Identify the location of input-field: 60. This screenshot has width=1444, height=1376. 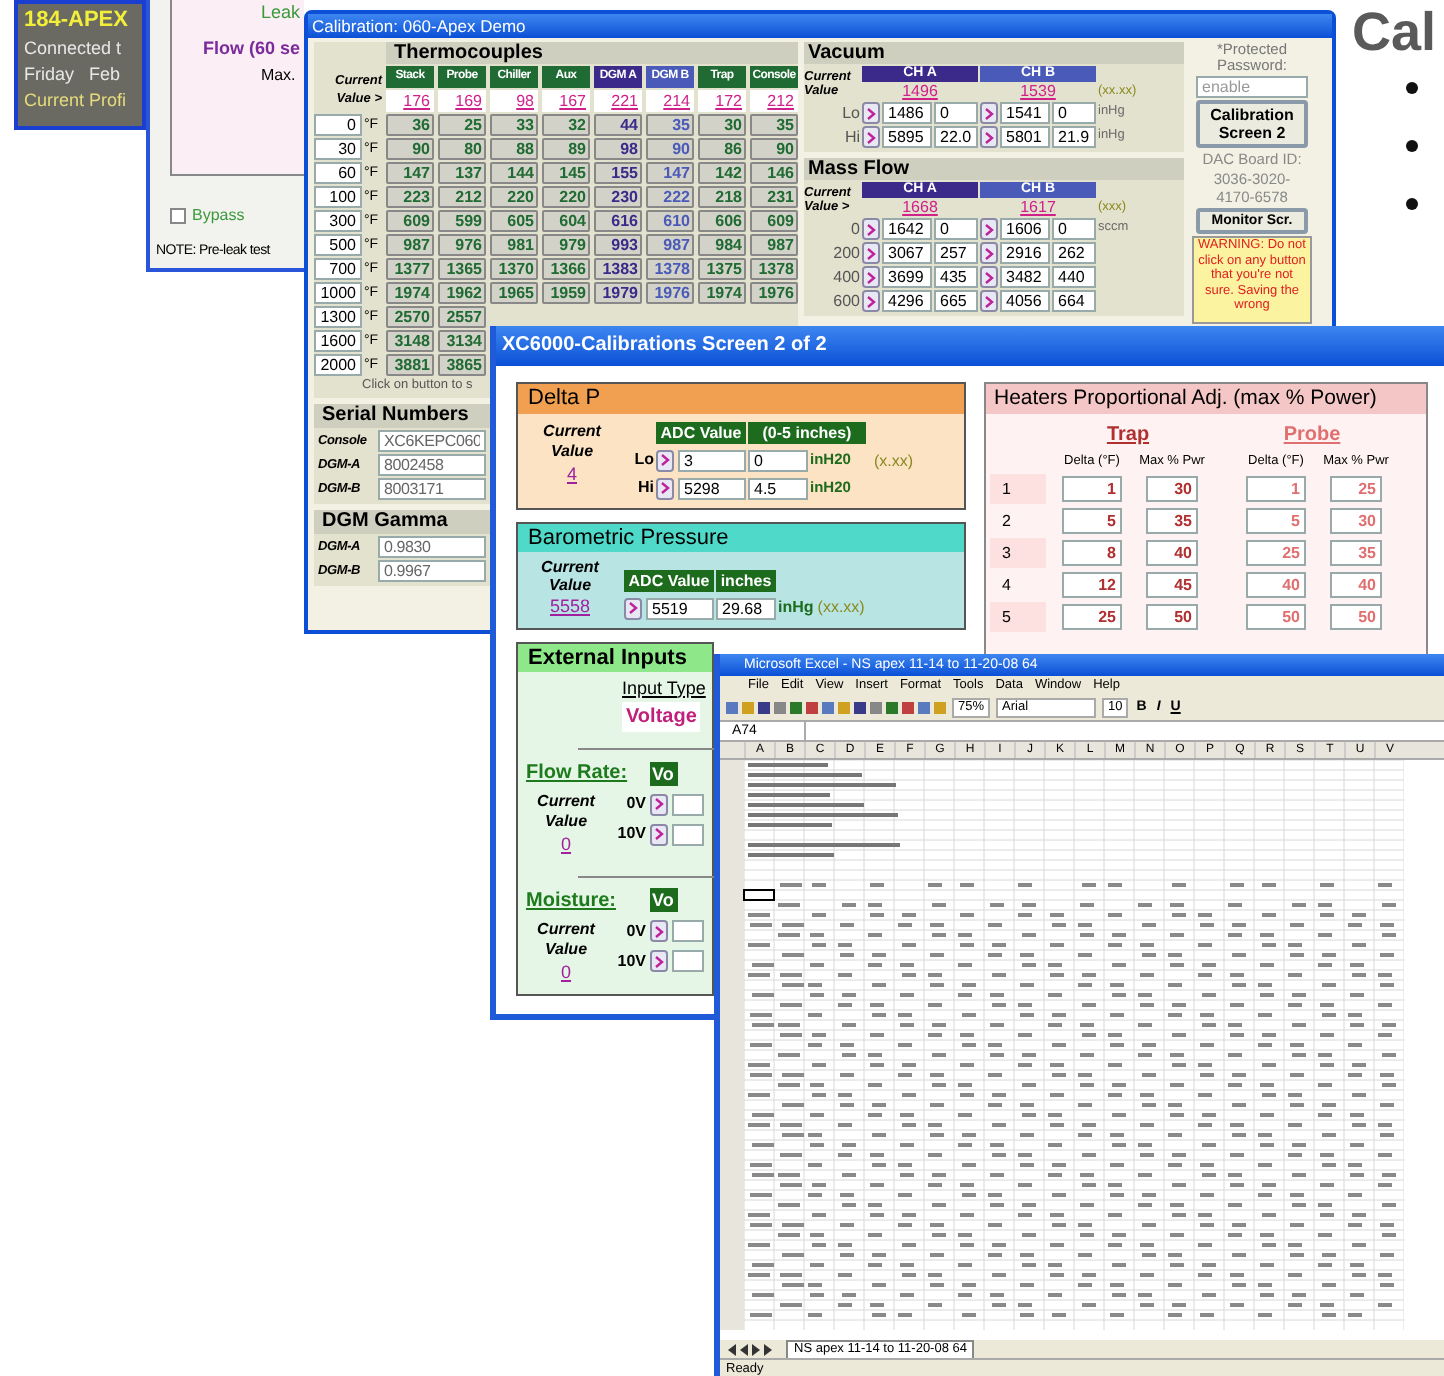
(338, 173).